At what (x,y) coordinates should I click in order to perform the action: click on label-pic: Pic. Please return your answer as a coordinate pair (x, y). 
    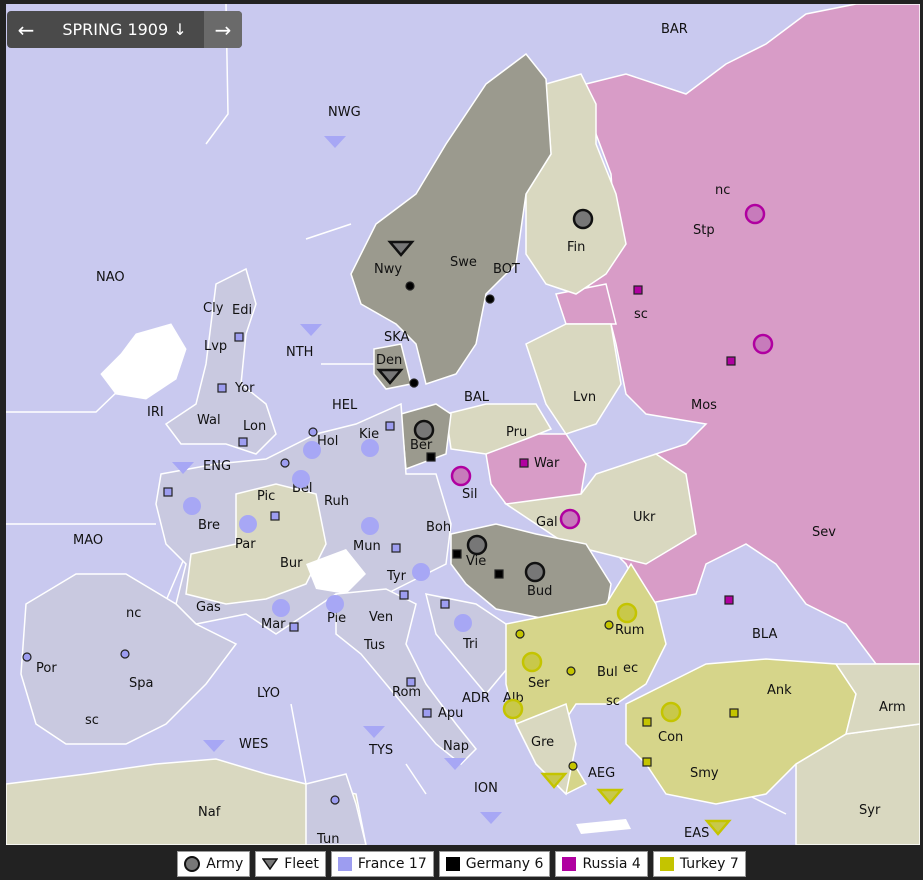
    Looking at the image, I should click on (266, 496).